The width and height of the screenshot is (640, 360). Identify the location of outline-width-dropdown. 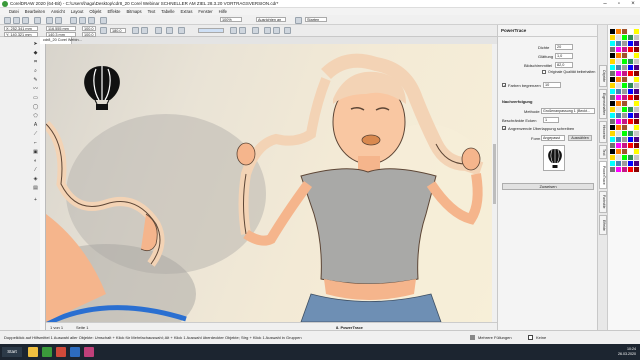
(211, 30).